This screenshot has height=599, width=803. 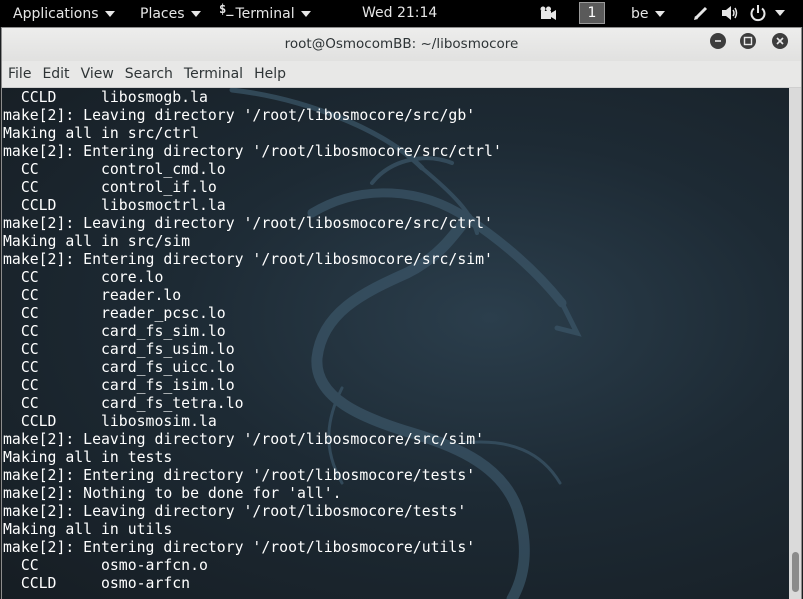 What do you see at coordinates (123, 403) in the screenshot?
I see `terminal-line: CC card_fs_tetra.lo` at bounding box center [123, 403].